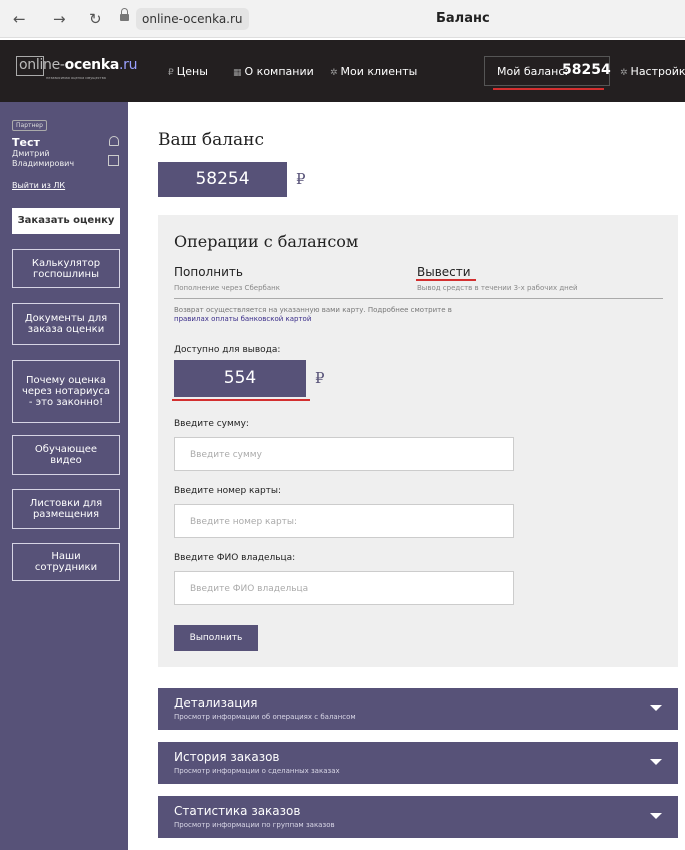  I want to click on page-title: Ваш баланс, so click(211, 140).